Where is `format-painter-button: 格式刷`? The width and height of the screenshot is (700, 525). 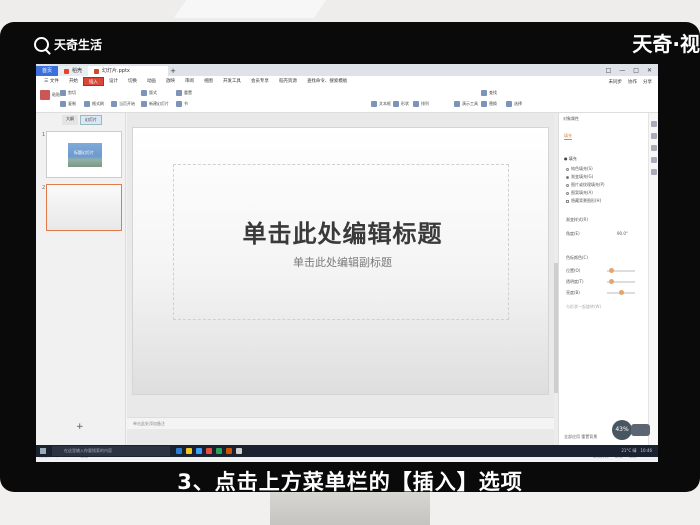
format-painter-button: 格式刷 is located at coordinates (94, 104).